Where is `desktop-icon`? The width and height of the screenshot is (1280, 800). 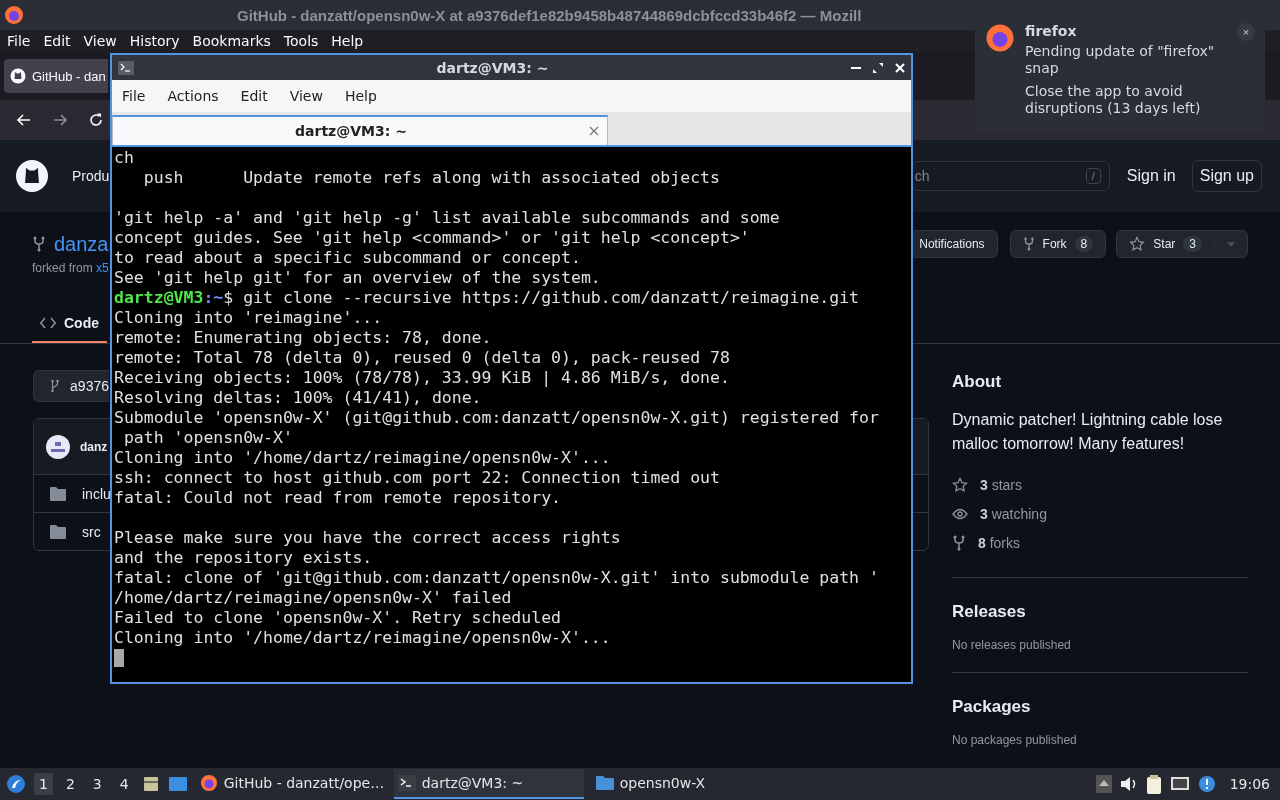 desktop-icon is located at coordinates (177, 784).